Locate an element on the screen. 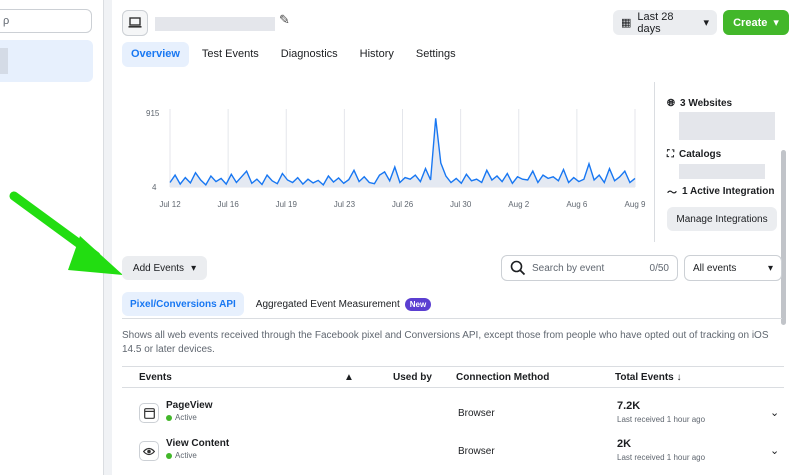 This screenshot has width=800, height=475. date-range-label: Last 28 days is located at coordinates (655, 22).